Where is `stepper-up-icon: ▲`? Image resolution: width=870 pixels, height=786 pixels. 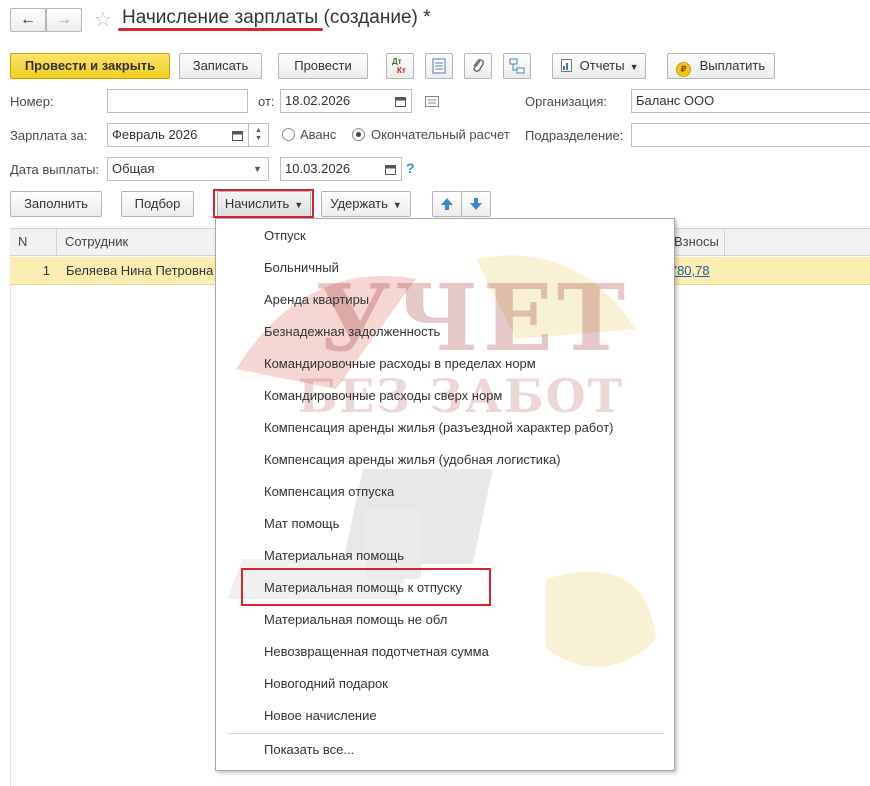
stepper-up-icon: ▲ is located at coordinates (258, 130).